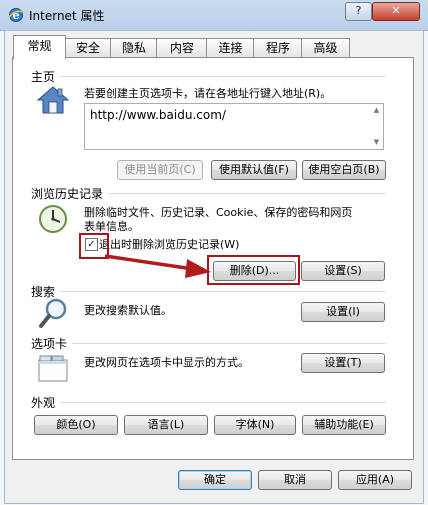  What do you see at coordinates (53, 368) in the screenshot?
I see `browser-tabs-icon` at bounding box center [53, 368].